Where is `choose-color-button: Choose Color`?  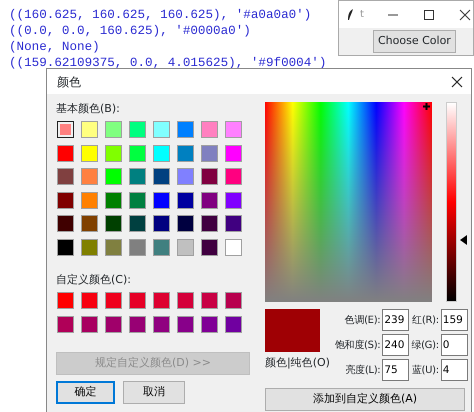 choose-color-button: Choose Color is located at coordinates (414, 41).